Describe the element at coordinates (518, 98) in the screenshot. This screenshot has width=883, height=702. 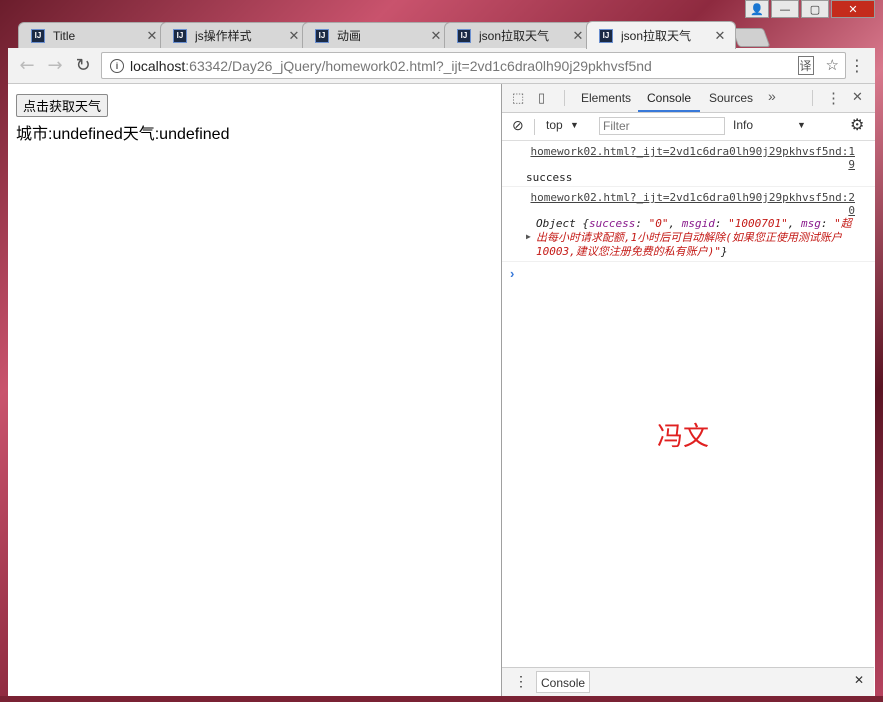
I see `inspect-element-icon: ⬚` at that location.